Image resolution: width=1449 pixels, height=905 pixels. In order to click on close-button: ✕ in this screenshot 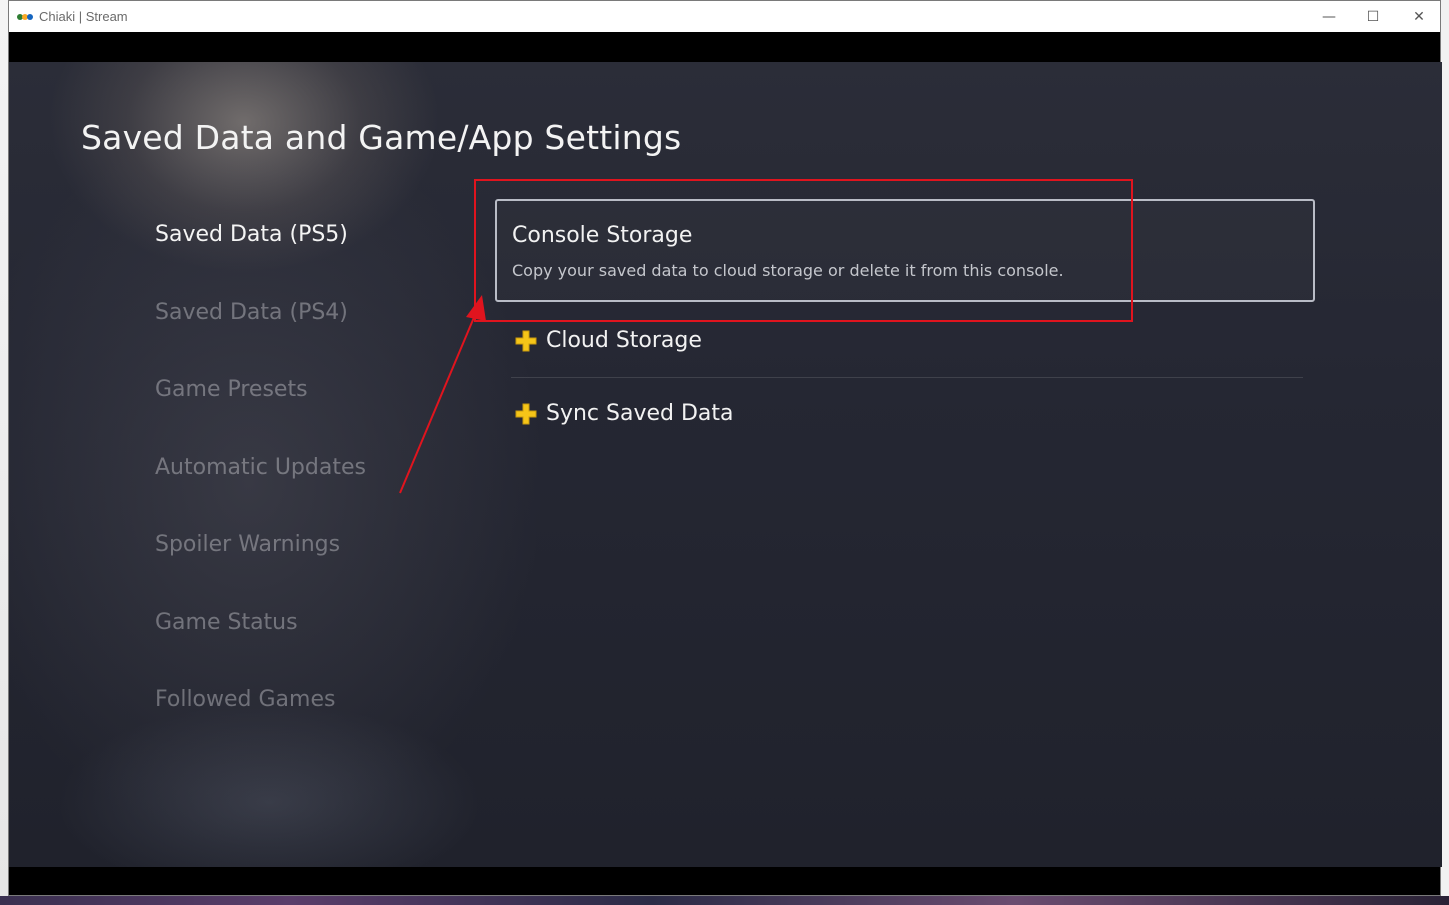, I will do `click(1419, 16)`.